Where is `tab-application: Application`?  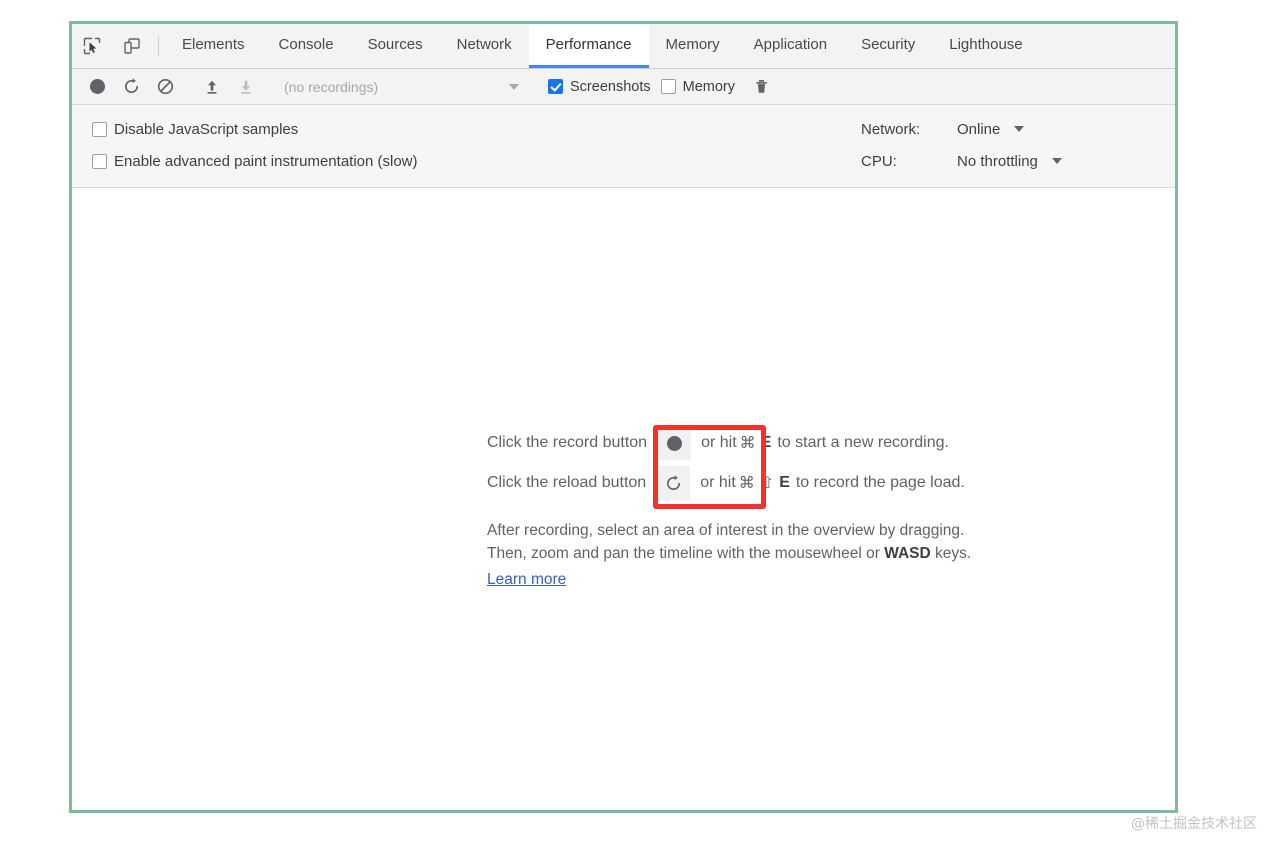 tab-application: Application is located at coordinates (790, 46).